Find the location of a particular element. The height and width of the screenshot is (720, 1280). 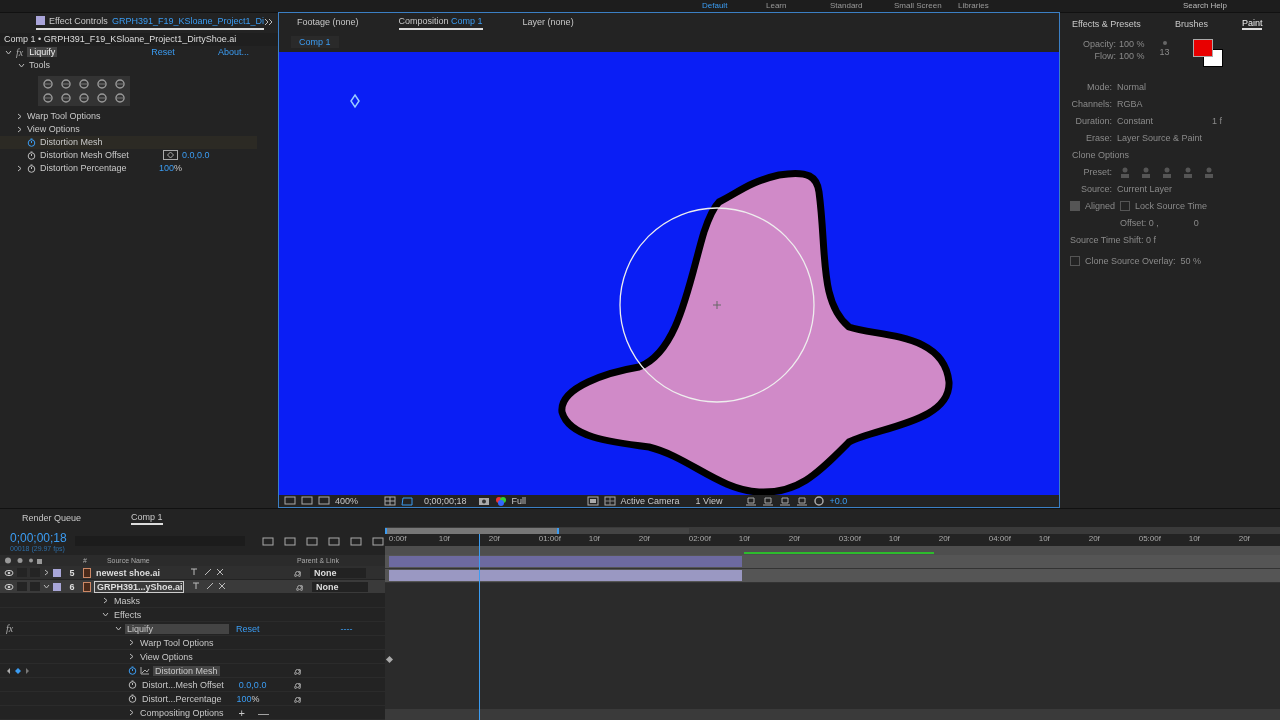

keyframe-icon is located at coordinates (389, 659).